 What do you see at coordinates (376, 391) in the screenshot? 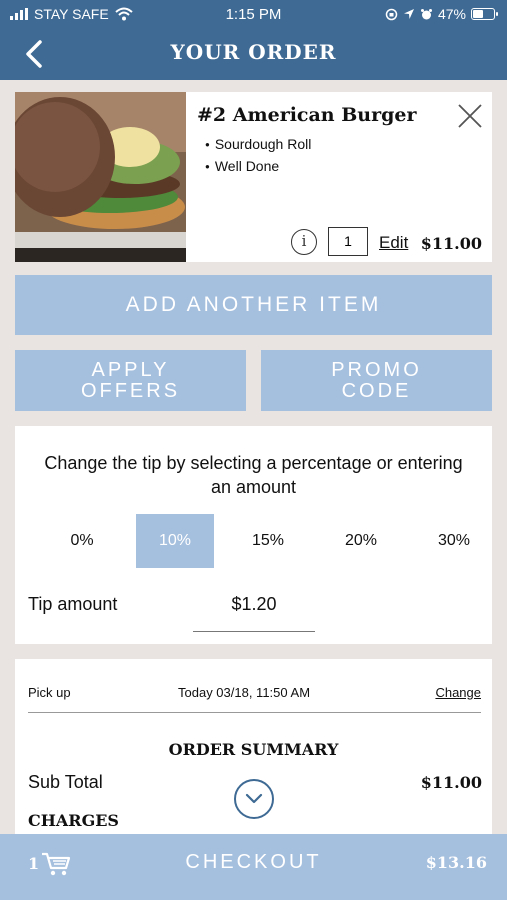
I see `promo-code-line2: CODE` at bounding box center [376, 391].